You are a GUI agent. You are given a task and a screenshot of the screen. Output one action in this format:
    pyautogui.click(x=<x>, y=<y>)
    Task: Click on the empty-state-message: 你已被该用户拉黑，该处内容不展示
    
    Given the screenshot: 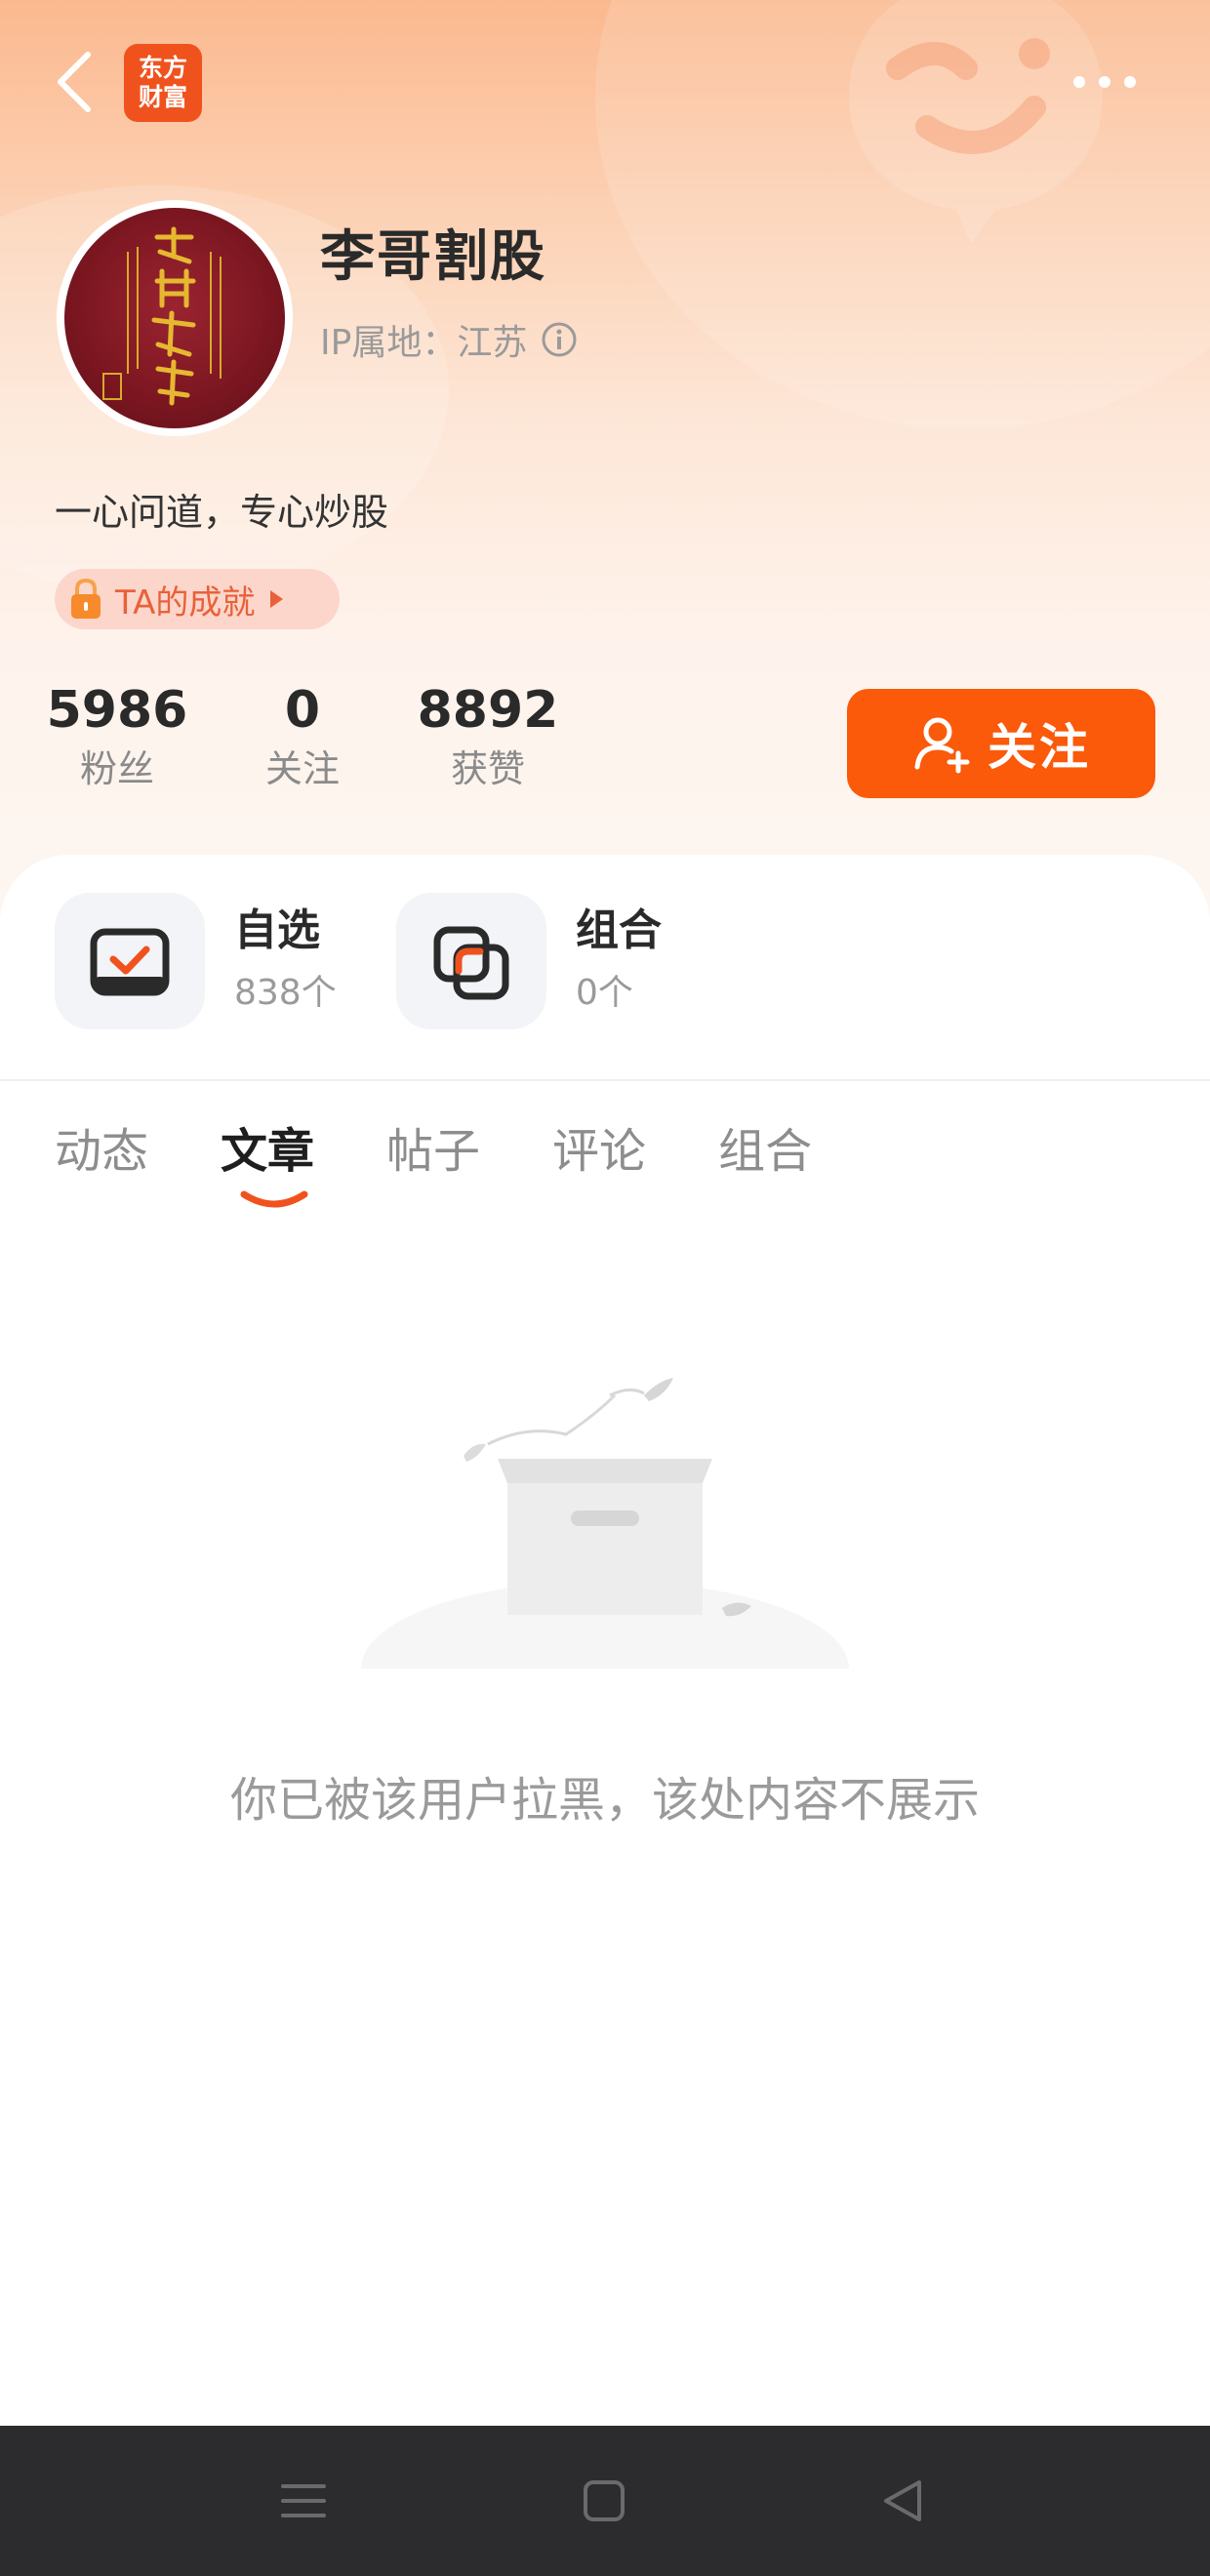 What is the action you would take?
    pyautogui.click(x=604, y=1800)
    